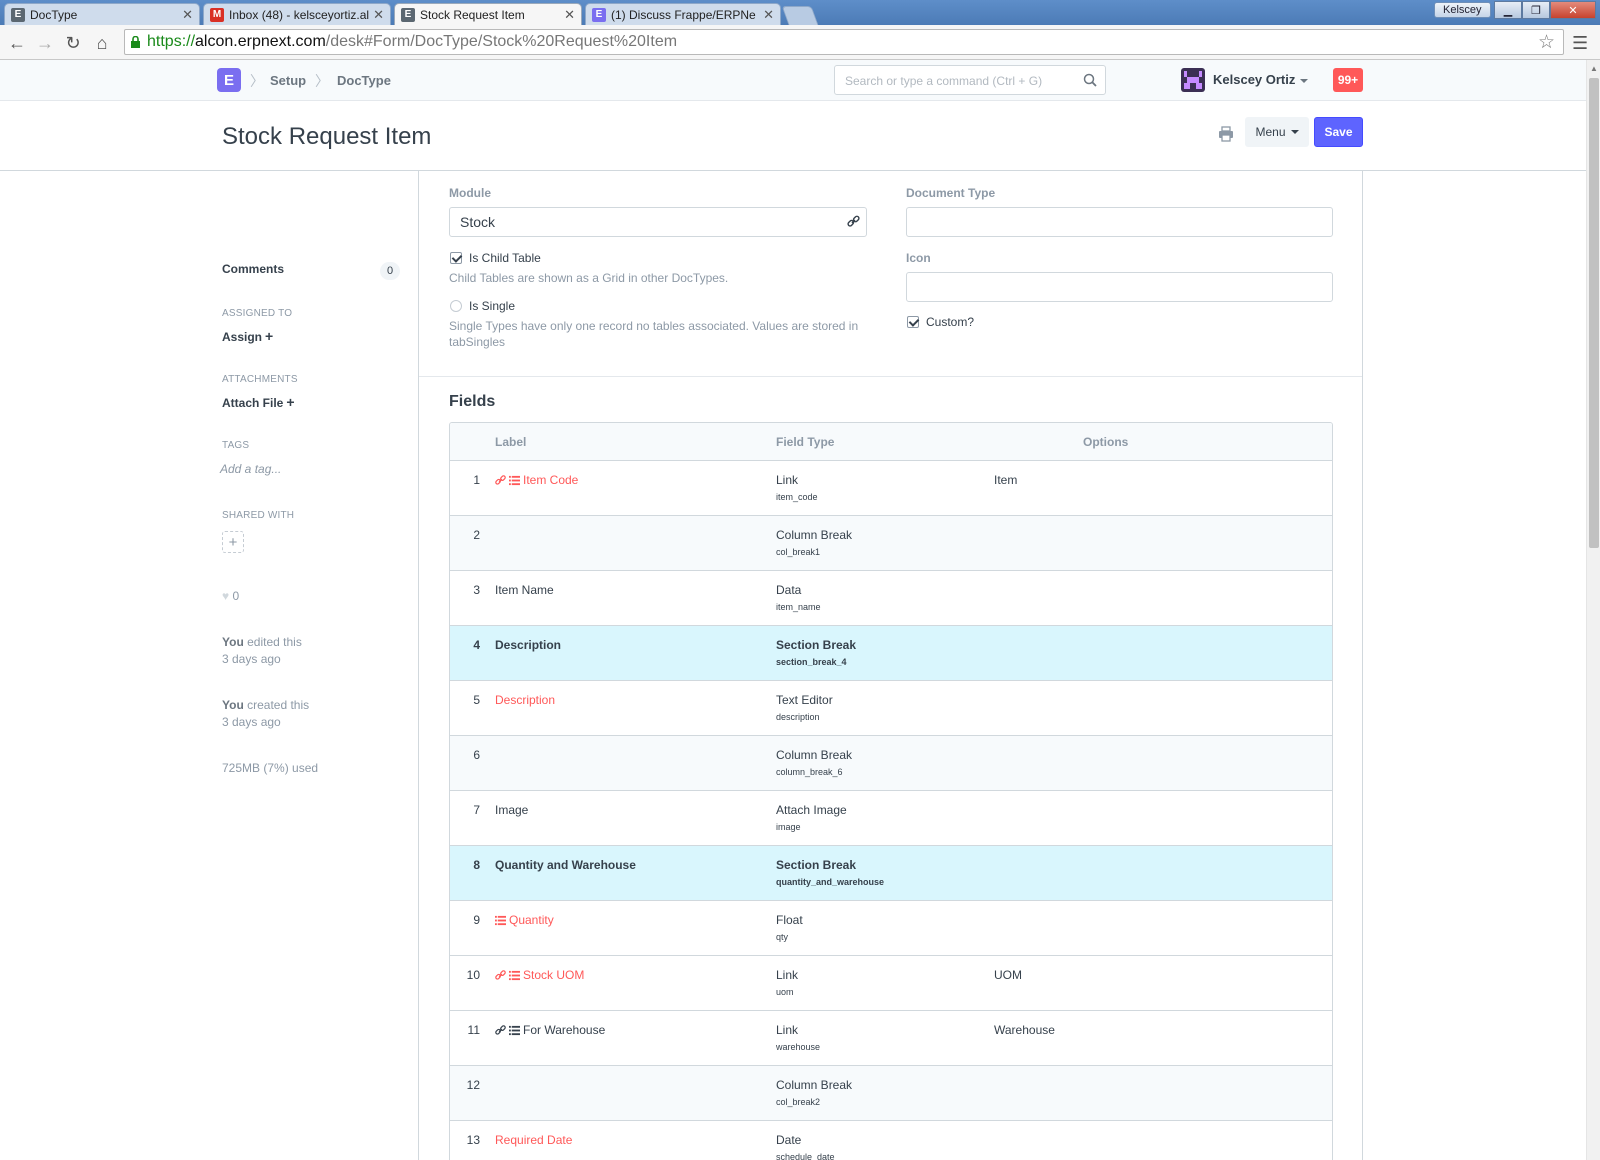 The image size is (1600, 1160). What do you see at coordinates (1090, 80) in the screenshot?
I see `search-icon` at bounding box center [1090, 80].